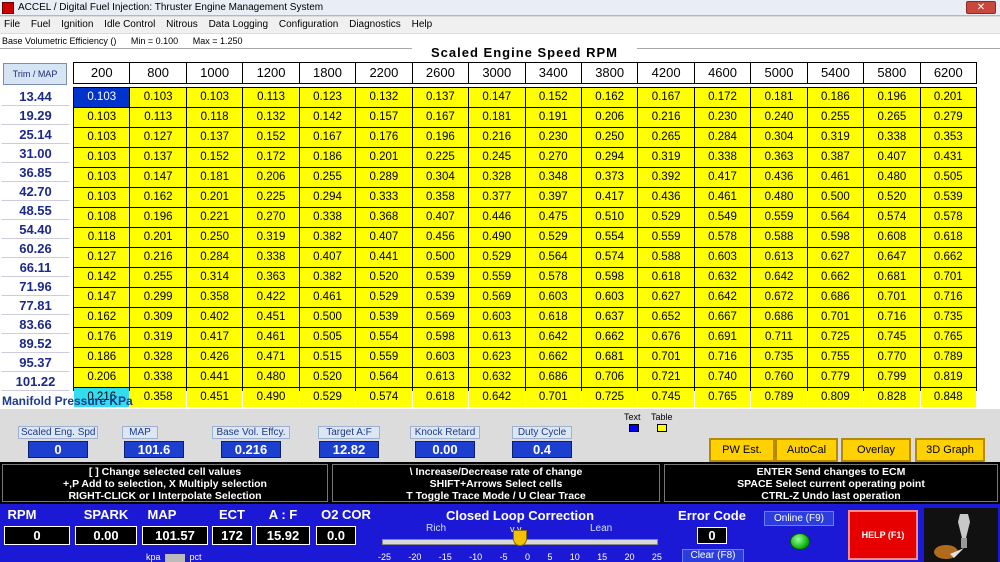 The height and width of the screenshot is (562, 1000). I want to click on ve-cell: 0.686, so click(553, 377).